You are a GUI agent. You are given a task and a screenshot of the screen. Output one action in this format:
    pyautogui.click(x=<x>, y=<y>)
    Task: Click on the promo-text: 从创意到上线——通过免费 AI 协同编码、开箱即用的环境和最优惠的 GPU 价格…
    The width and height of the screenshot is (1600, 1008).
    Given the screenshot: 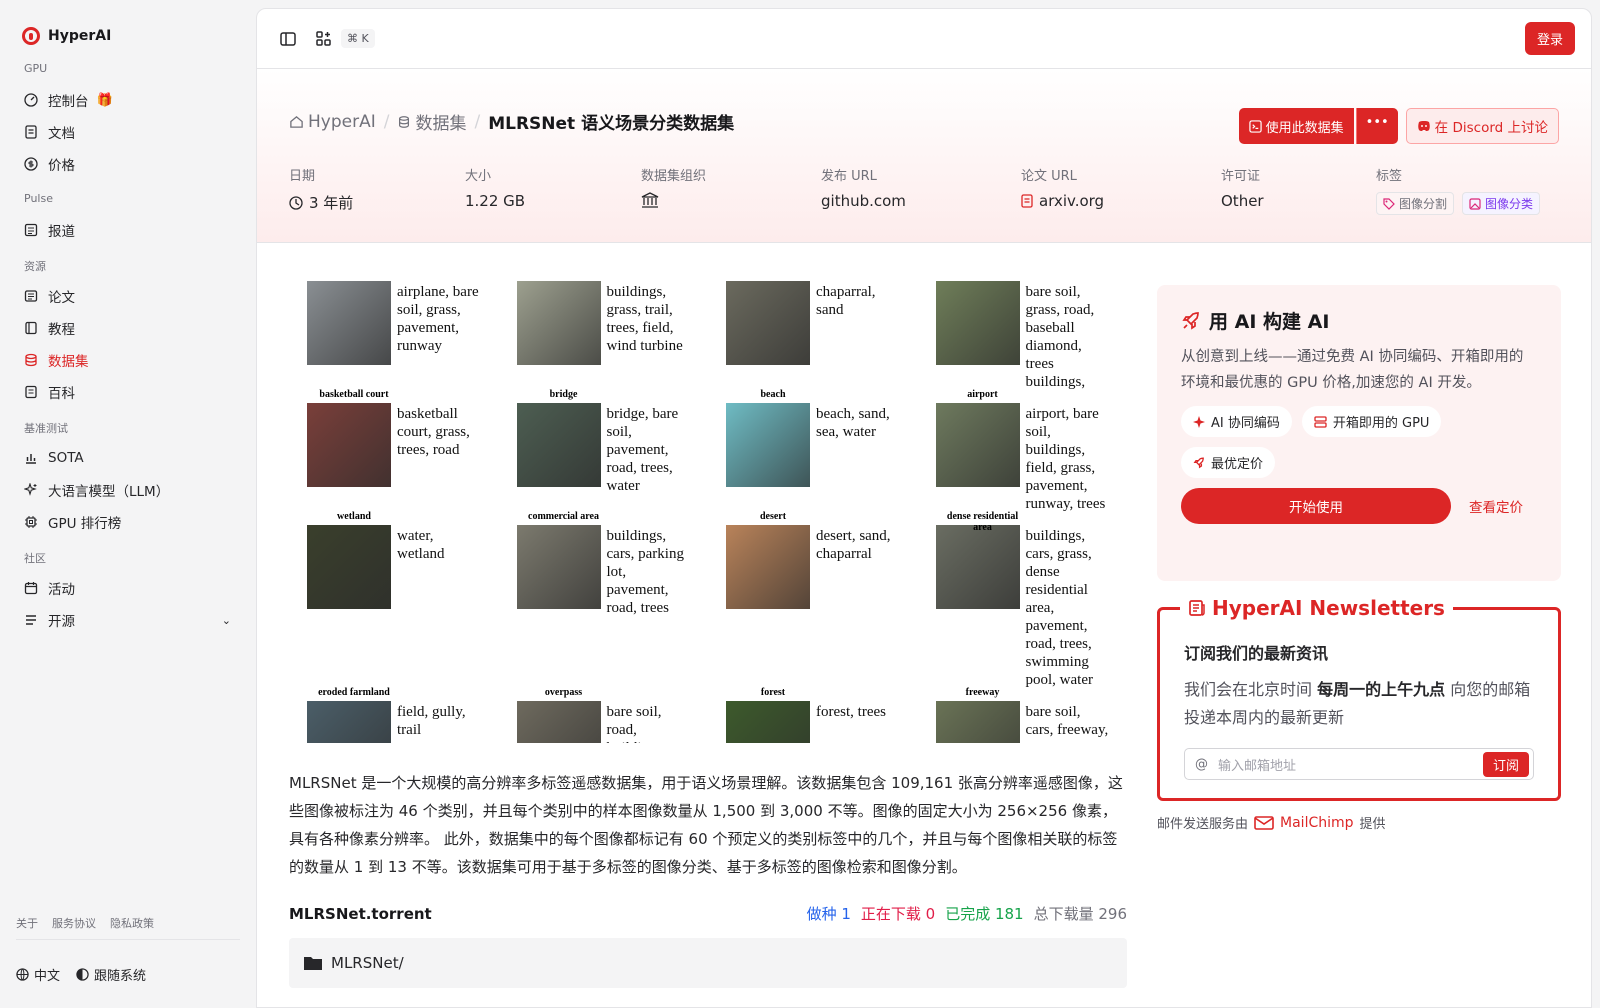 What is the action you would take?
    pyautogui.click(x=1352, y=370)
    